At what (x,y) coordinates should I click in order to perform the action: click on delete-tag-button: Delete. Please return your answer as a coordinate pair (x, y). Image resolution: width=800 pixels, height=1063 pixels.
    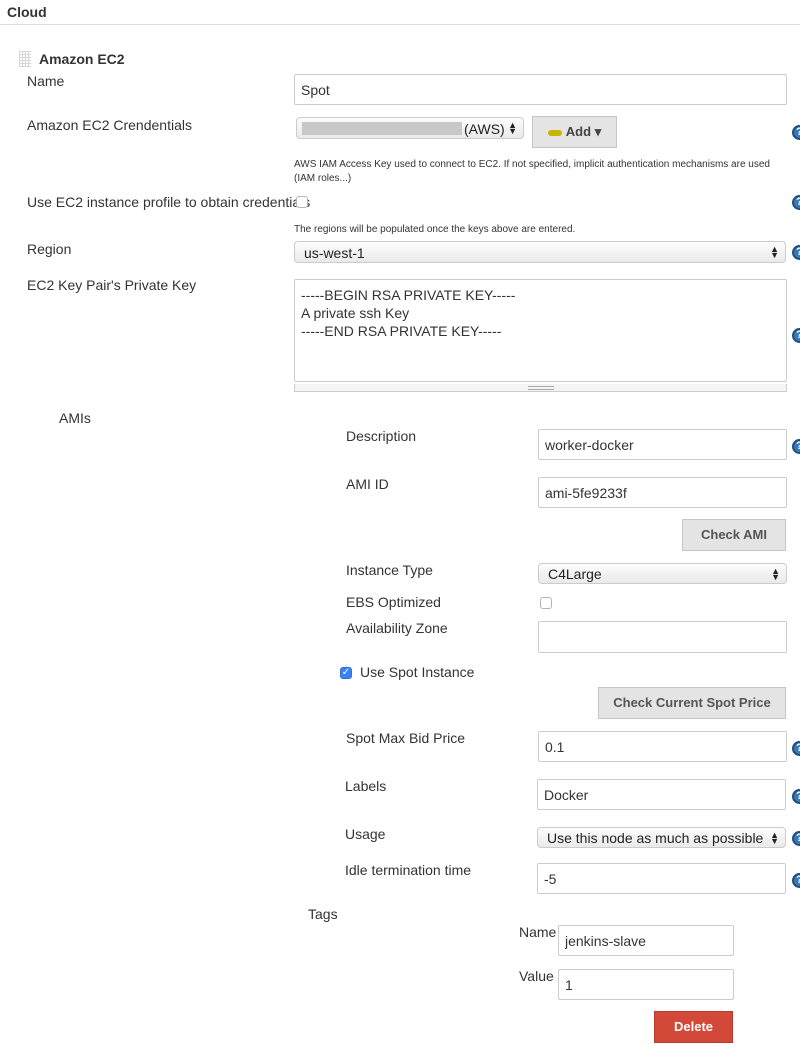
    Looking at the image, I should click on (693, 1027).